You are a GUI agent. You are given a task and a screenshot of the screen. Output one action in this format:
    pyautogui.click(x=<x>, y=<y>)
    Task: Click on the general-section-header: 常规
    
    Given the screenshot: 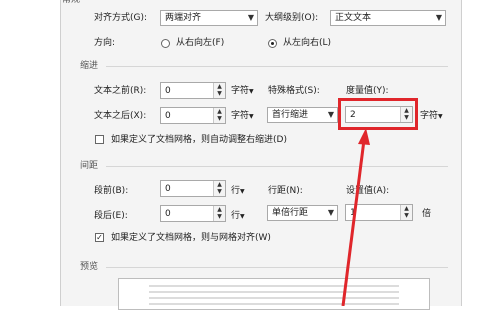 What is the action you would take?
    pyautogui.click(x=71, y=2)
    